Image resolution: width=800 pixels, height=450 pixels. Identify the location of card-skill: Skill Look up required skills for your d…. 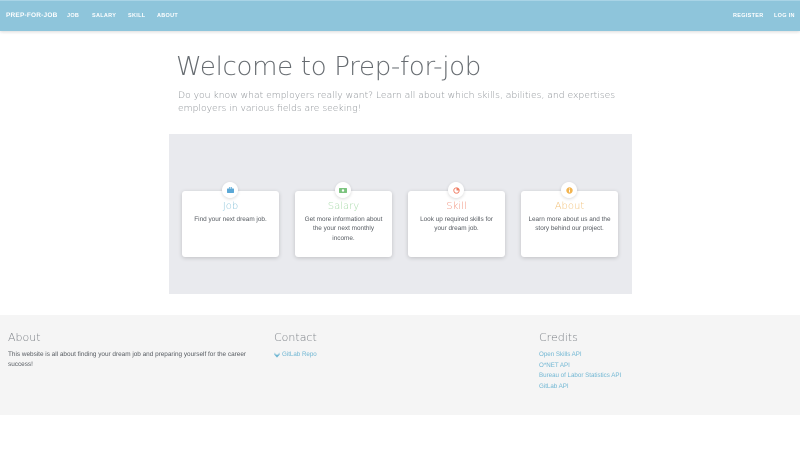
(456, 219).